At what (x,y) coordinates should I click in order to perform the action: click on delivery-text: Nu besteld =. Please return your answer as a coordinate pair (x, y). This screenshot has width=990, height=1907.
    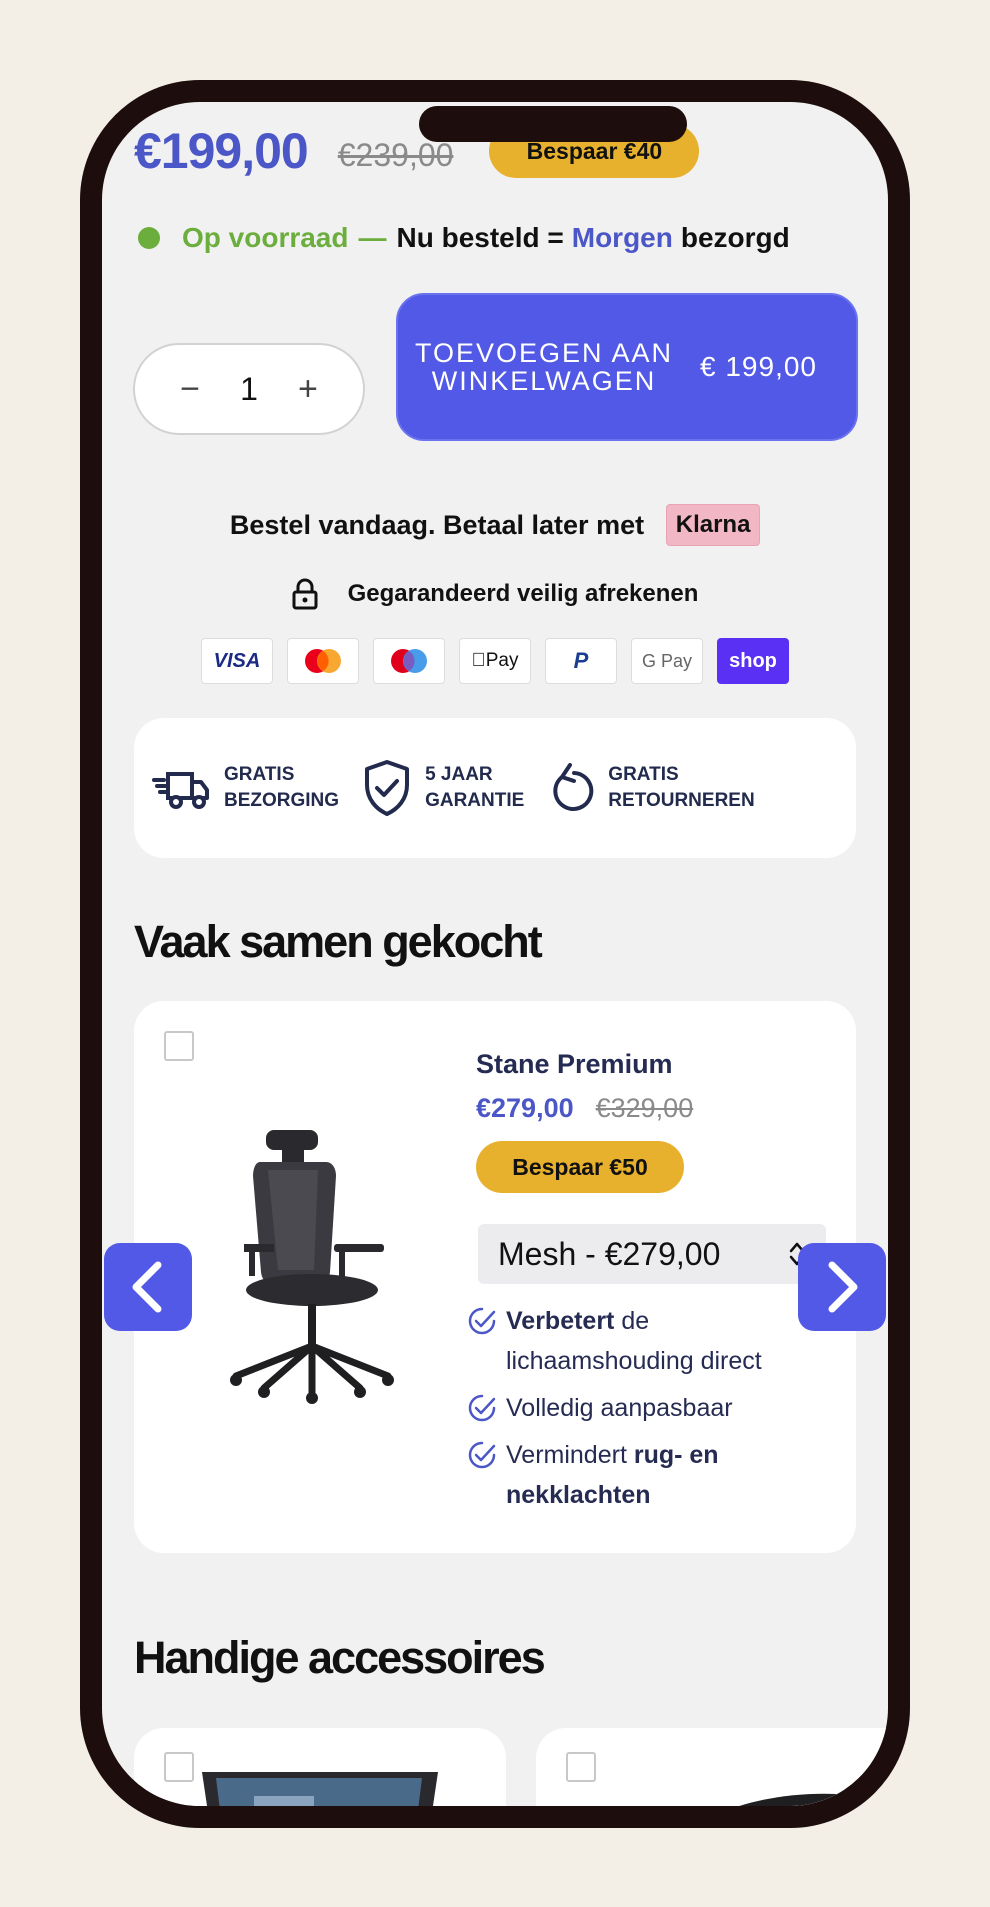
    Looking at the image, I should click on (480, 237).